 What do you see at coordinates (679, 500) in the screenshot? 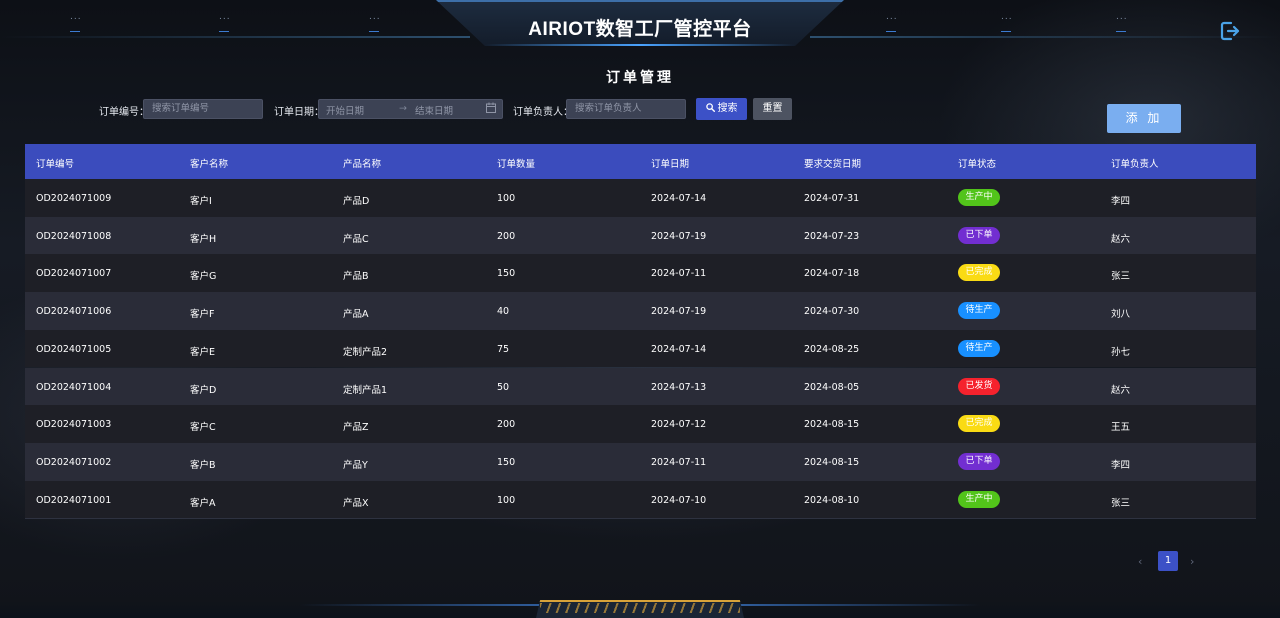
I see `table-cell-order-date: 2024-07-10` at bounding box center [679, 500].